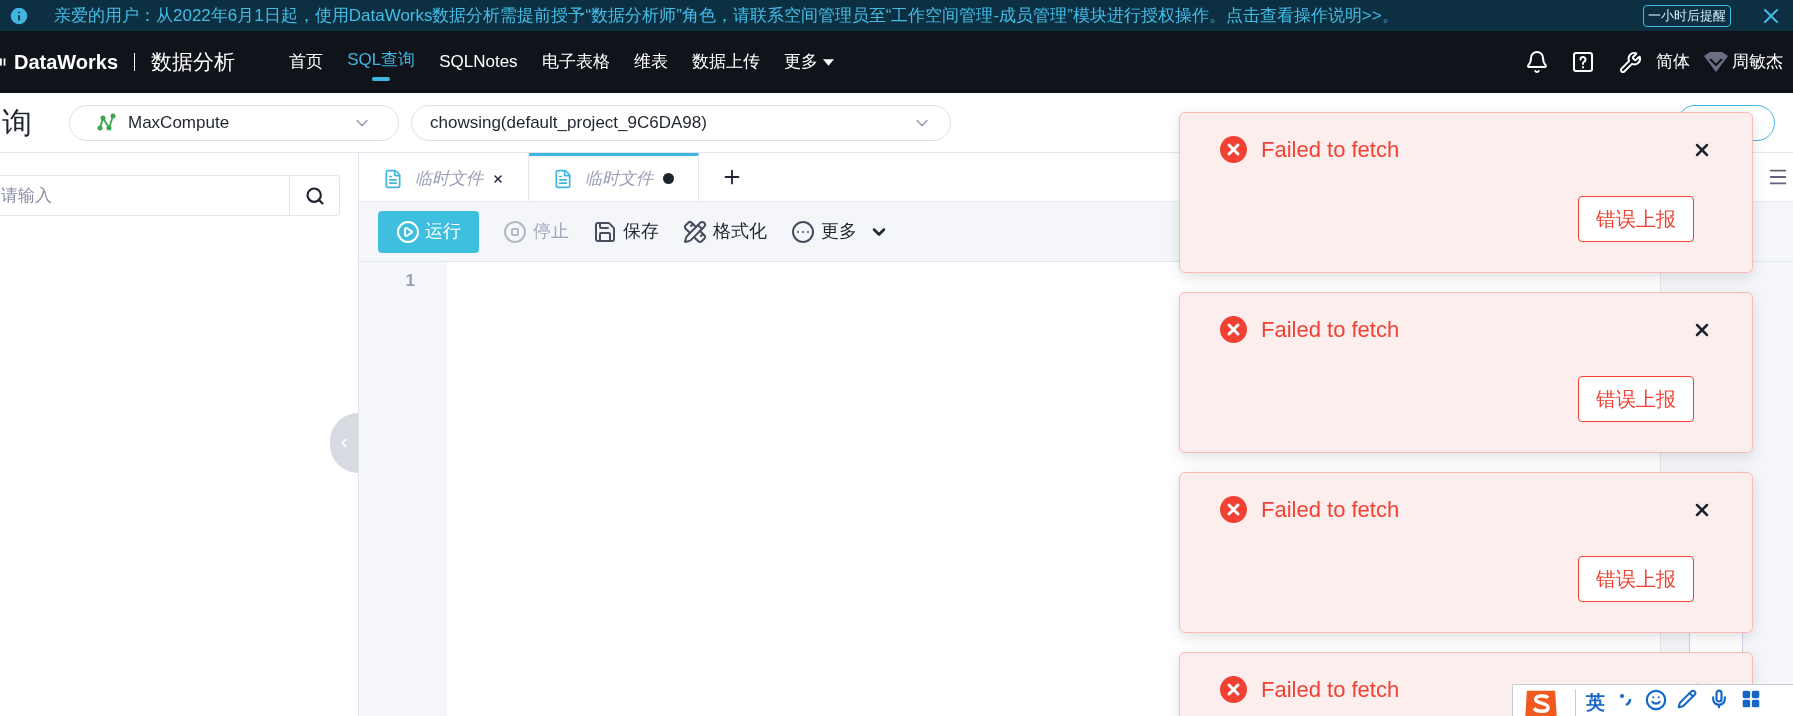  I want to click on bell-icon, so click(1537, 62).